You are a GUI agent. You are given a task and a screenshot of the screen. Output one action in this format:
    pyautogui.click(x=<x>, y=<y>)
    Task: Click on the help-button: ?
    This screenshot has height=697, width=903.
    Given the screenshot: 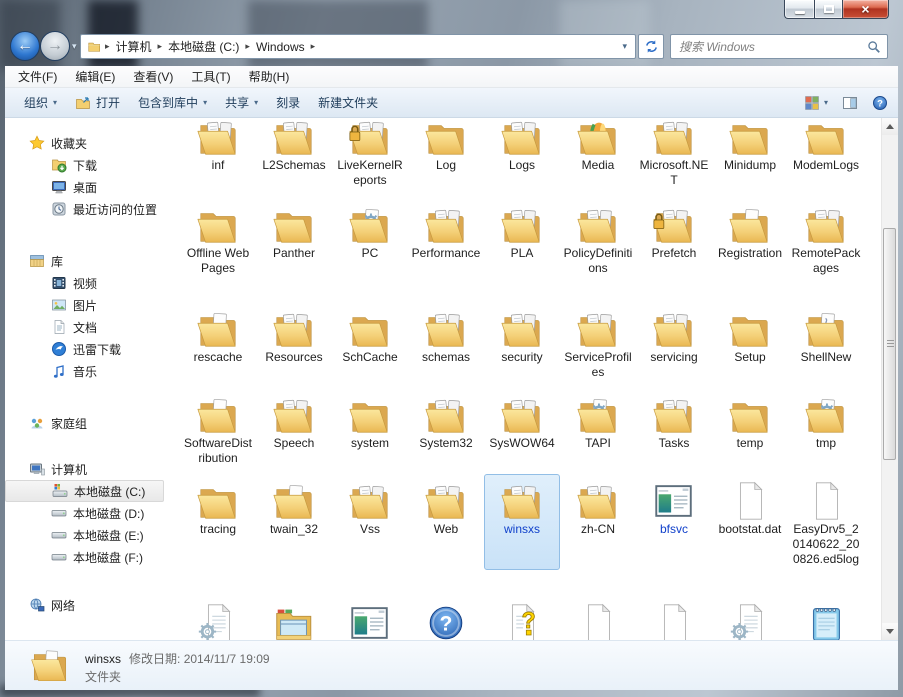 What is the action you would take?
    pyautogui.click(x=880, y=103)
    